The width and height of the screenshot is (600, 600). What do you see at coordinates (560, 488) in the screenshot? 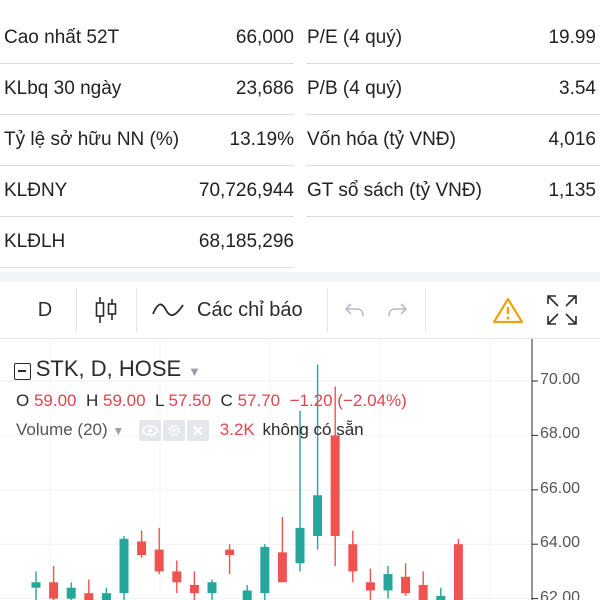
I see `price-tick-label: 66.00` at bounding box center [560, 488].